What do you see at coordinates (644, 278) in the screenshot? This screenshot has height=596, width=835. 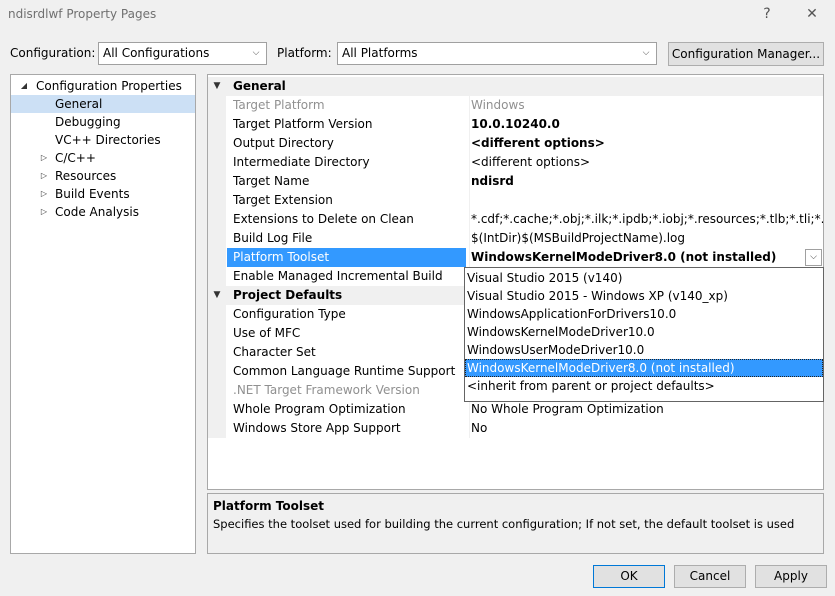 I see `dropdown-option: Visual Studio 2015 (v140)` at bounding box center [644, 278].